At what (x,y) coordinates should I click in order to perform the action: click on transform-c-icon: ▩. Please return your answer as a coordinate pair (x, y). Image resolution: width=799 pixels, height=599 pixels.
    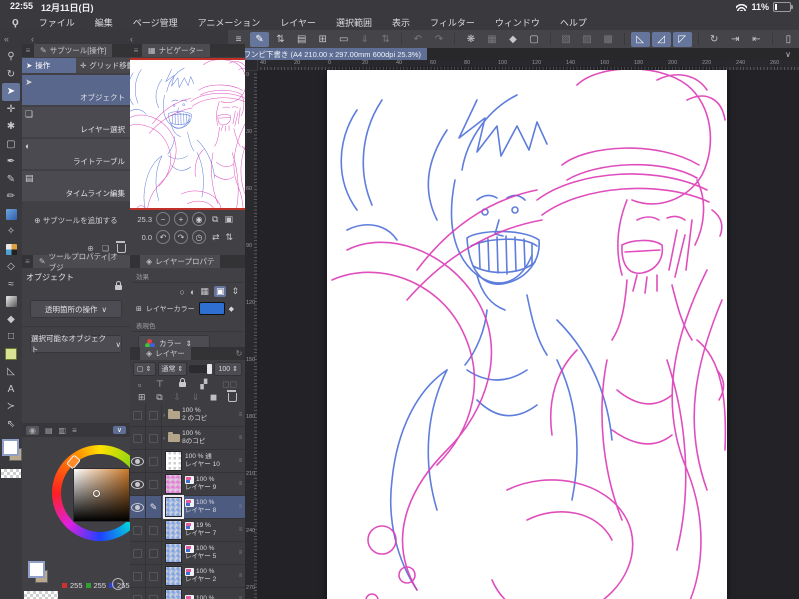
    Looking at the image, I should click on (608, 39).